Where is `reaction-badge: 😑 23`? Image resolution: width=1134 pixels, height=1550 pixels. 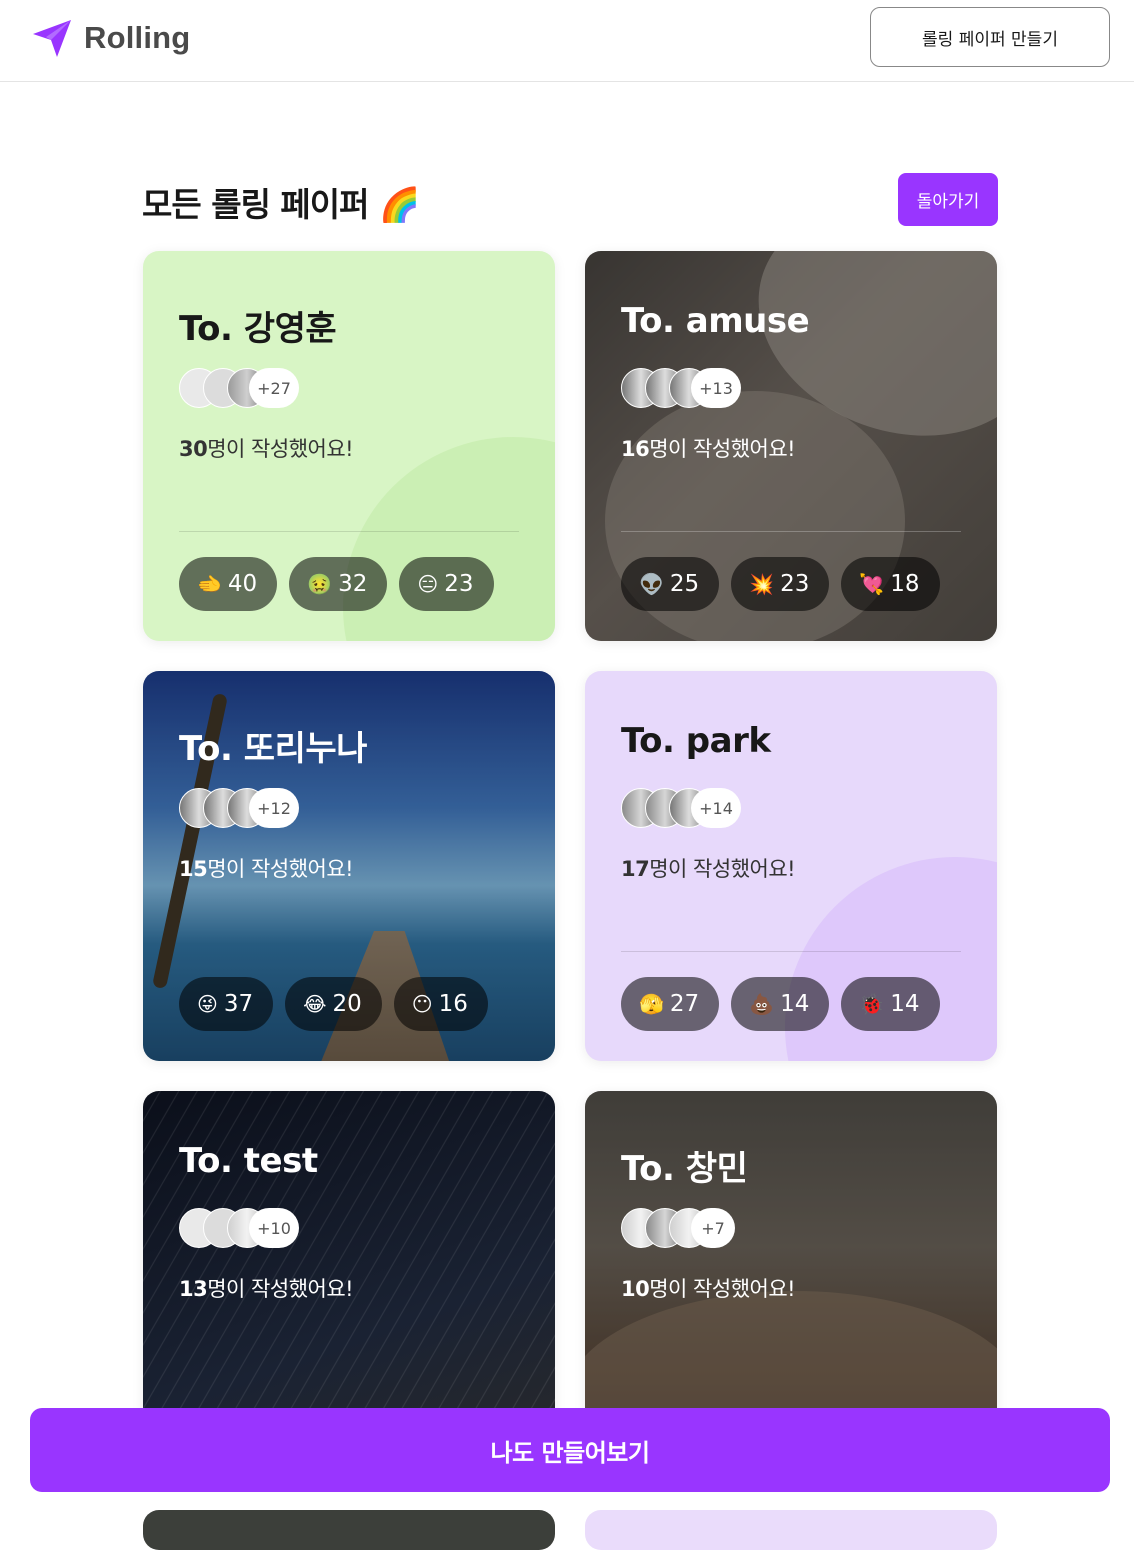 reaction-badge: 😑 23 is located at coordinates (446, 584).